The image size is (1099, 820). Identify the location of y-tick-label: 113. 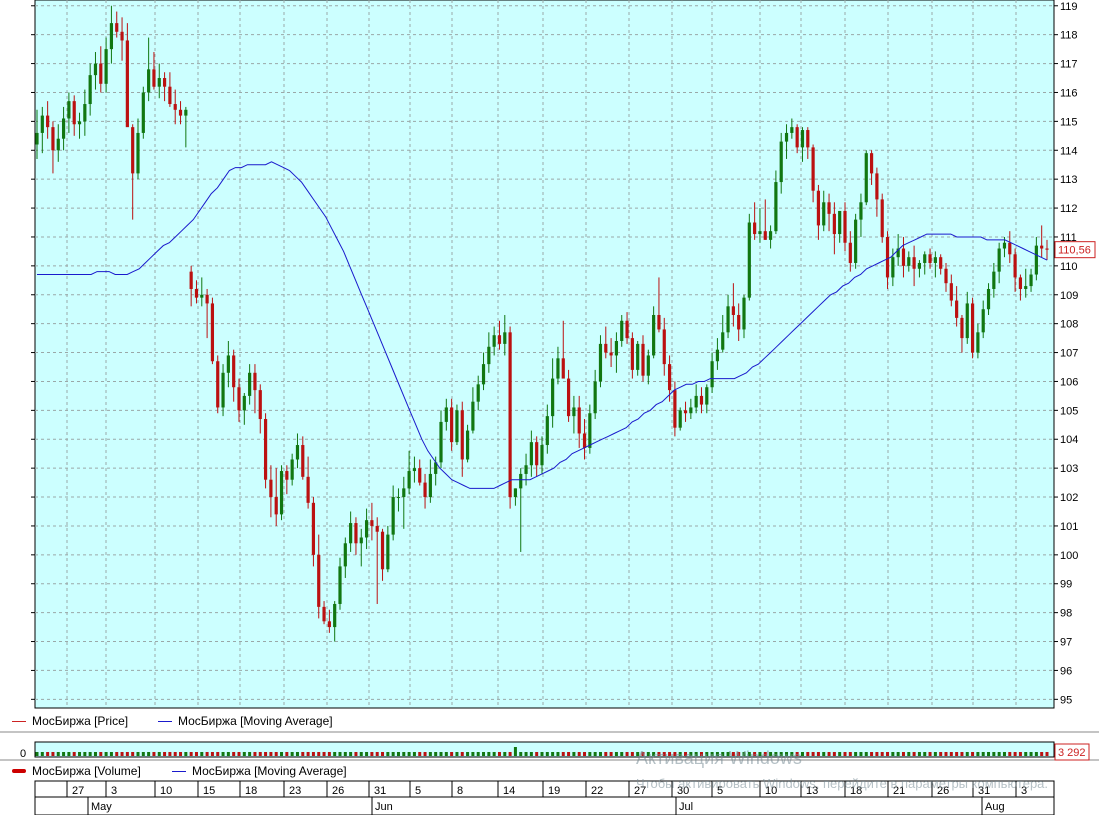
(1069, 180).